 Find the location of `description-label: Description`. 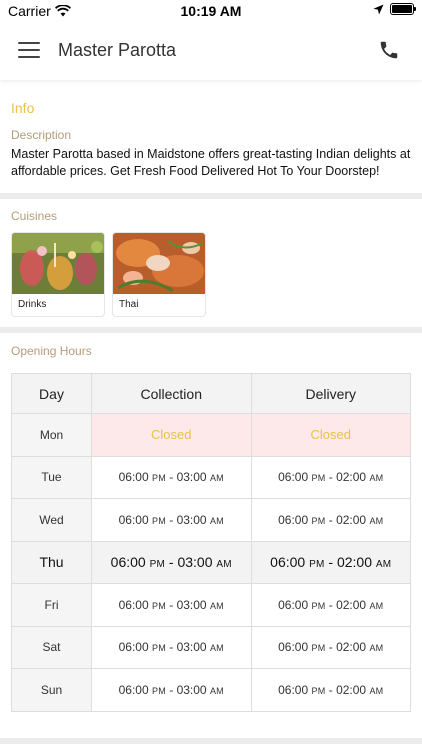

description-label: Description is located at coordinates (41, 135).